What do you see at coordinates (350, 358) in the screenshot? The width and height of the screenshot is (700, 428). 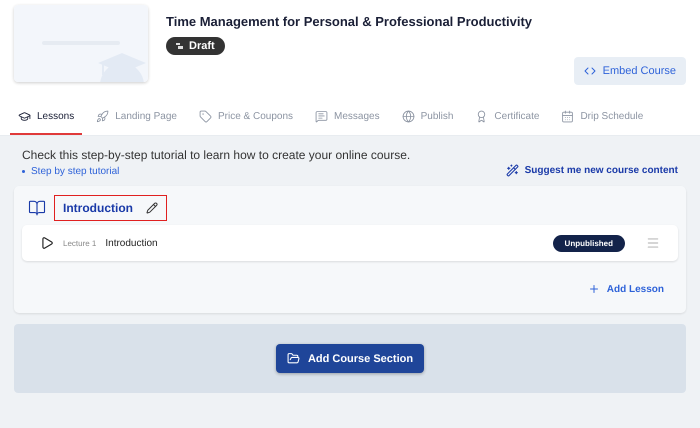 I see `add-course-section-button: Add Course Section` at bounding box center [350, 358].